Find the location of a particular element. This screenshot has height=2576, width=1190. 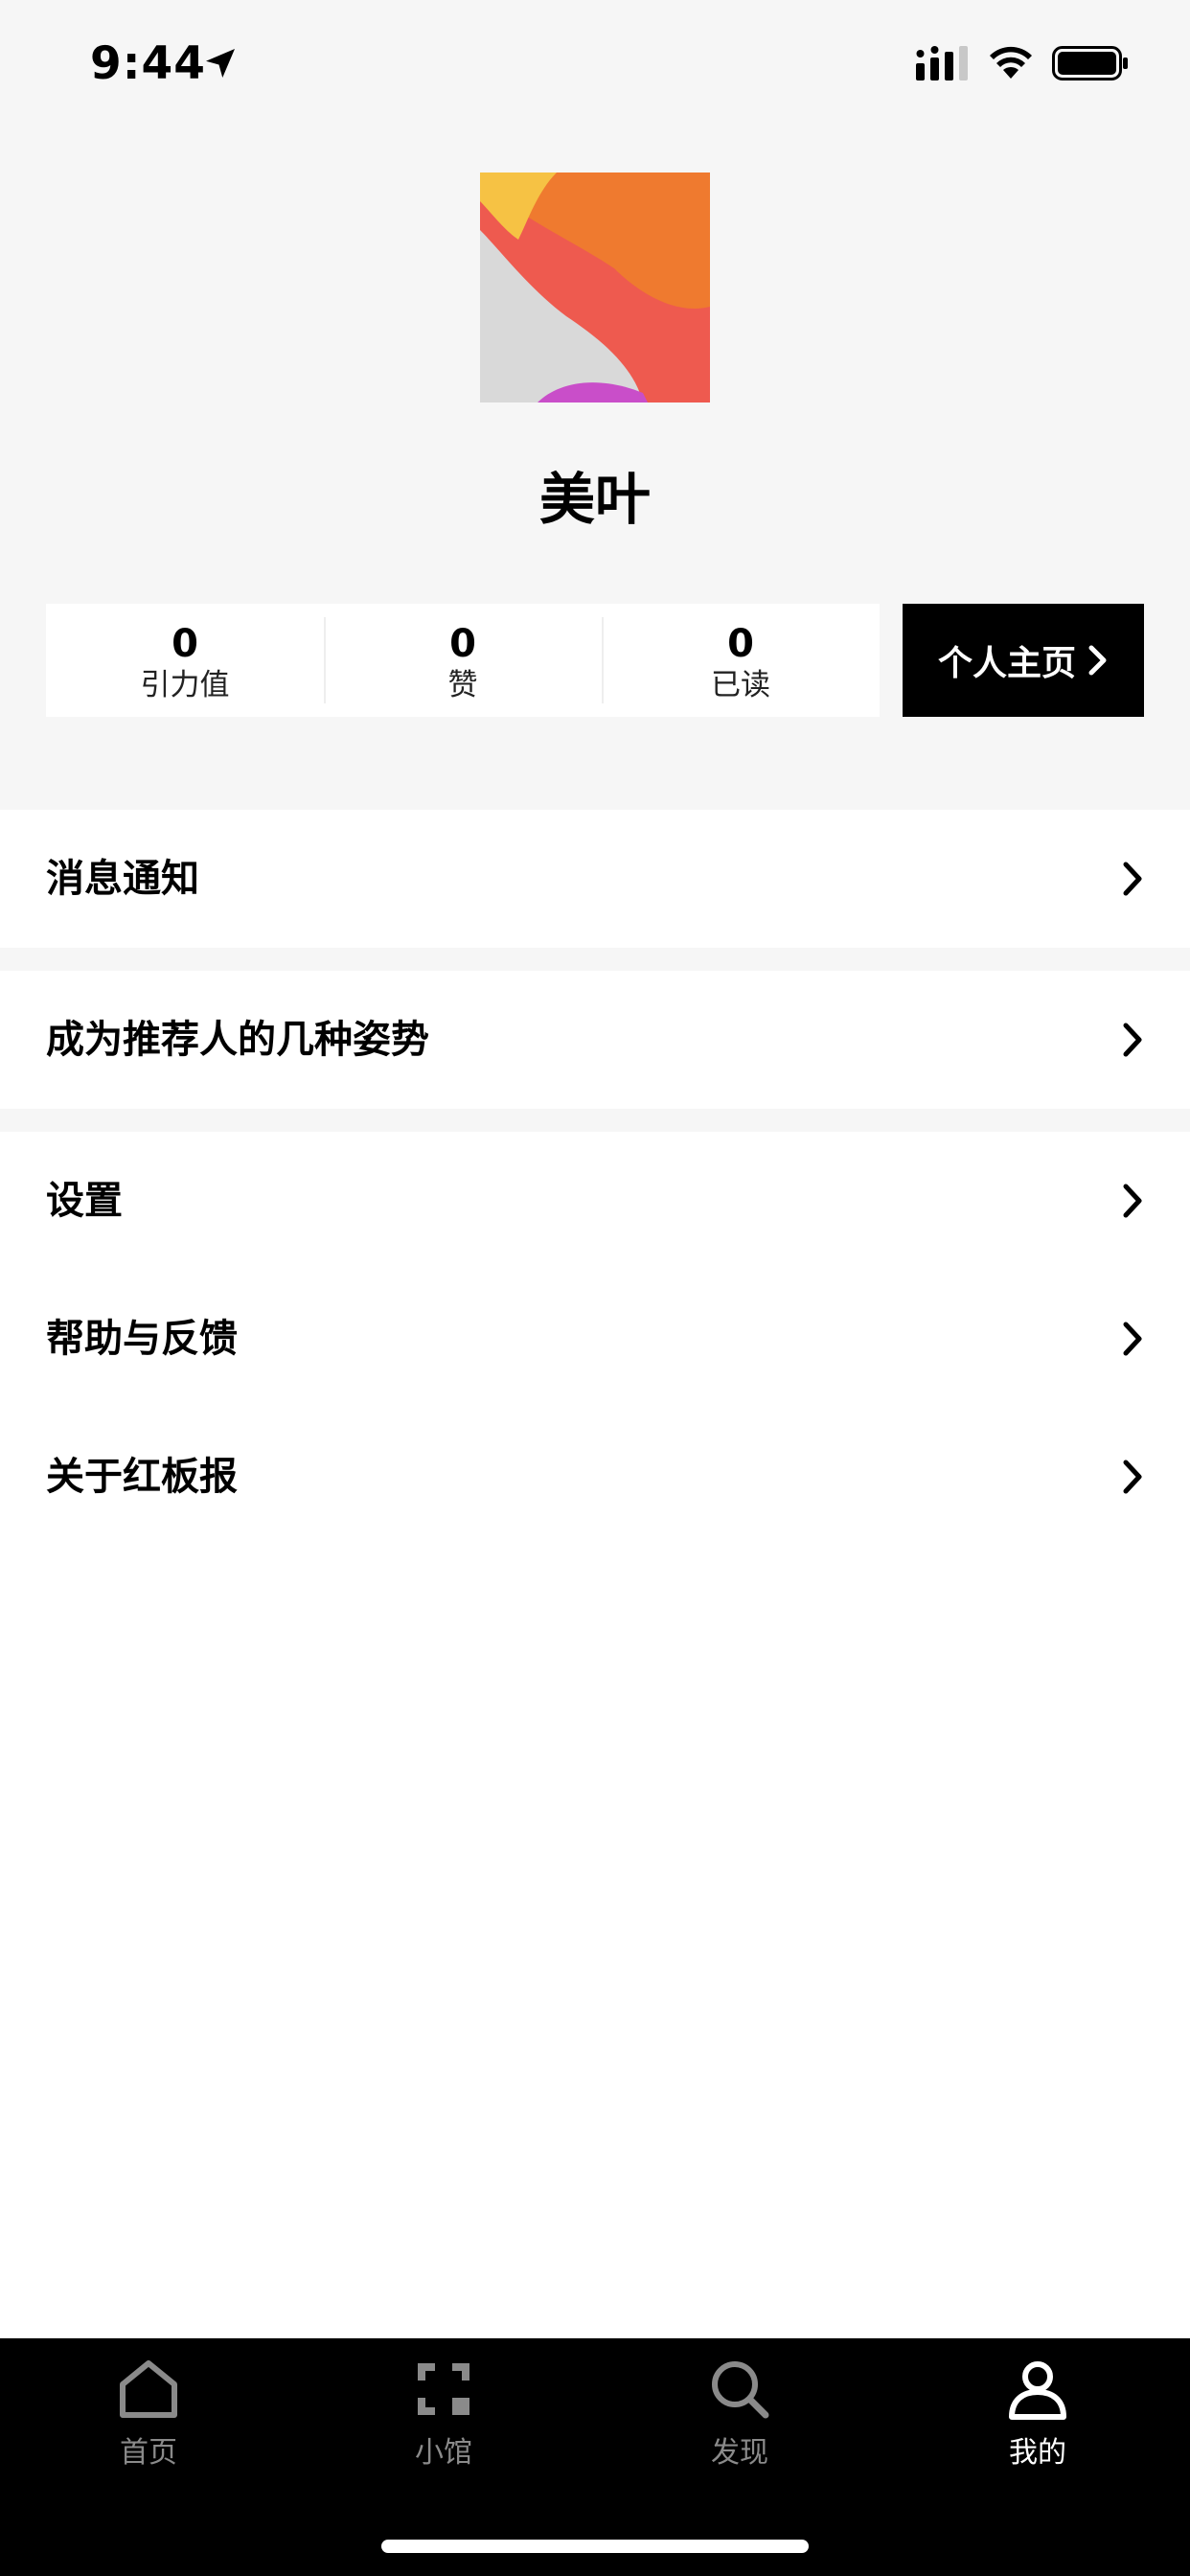

home-indicator is located at coordinates (595, 2546).